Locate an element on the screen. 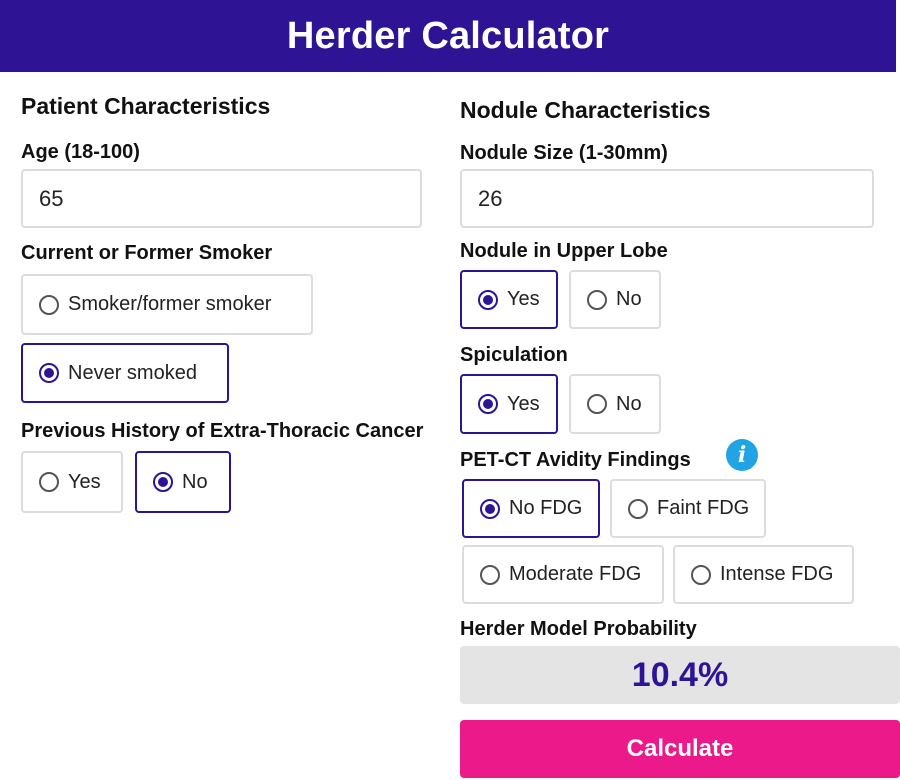 This screenshot has width=900, height=780. option-label: Intense FDG is located at coordinates (777, 574).